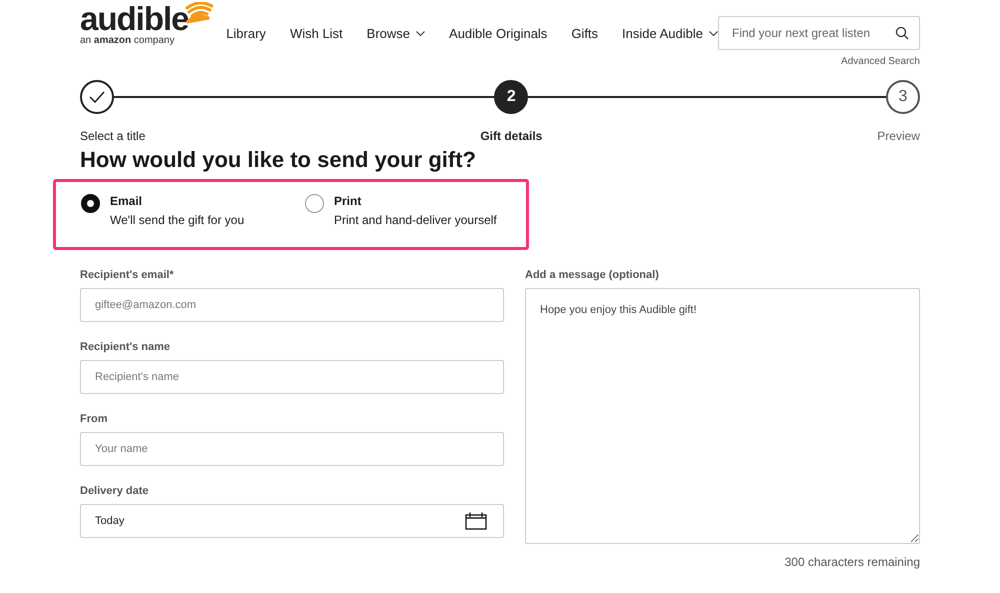 This screenshot has width=1000, height=593. What do you see at coordinates (584, 34) in the screenshot?
I see `nav-link: Gifts` at bounding box center [584, 34].